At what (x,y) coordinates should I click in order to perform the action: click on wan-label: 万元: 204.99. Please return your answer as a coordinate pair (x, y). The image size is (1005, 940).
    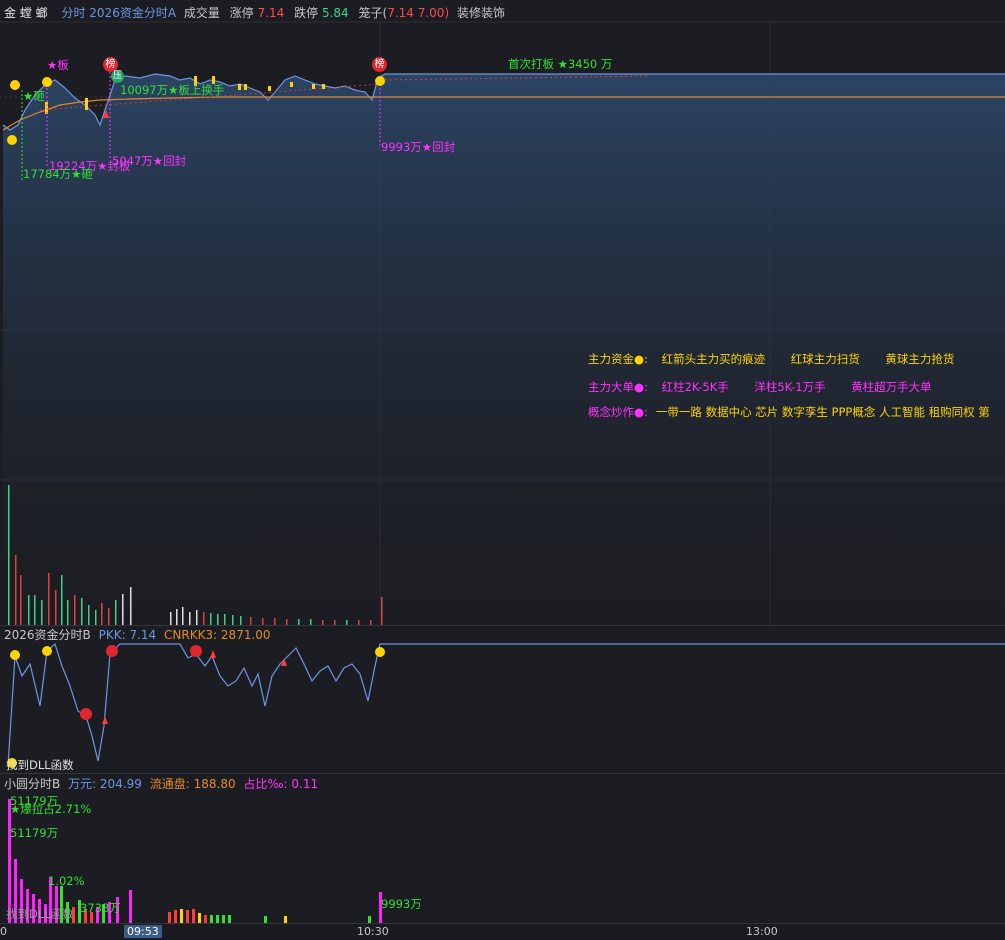
    Looking at the image, I should click on (105, 784).